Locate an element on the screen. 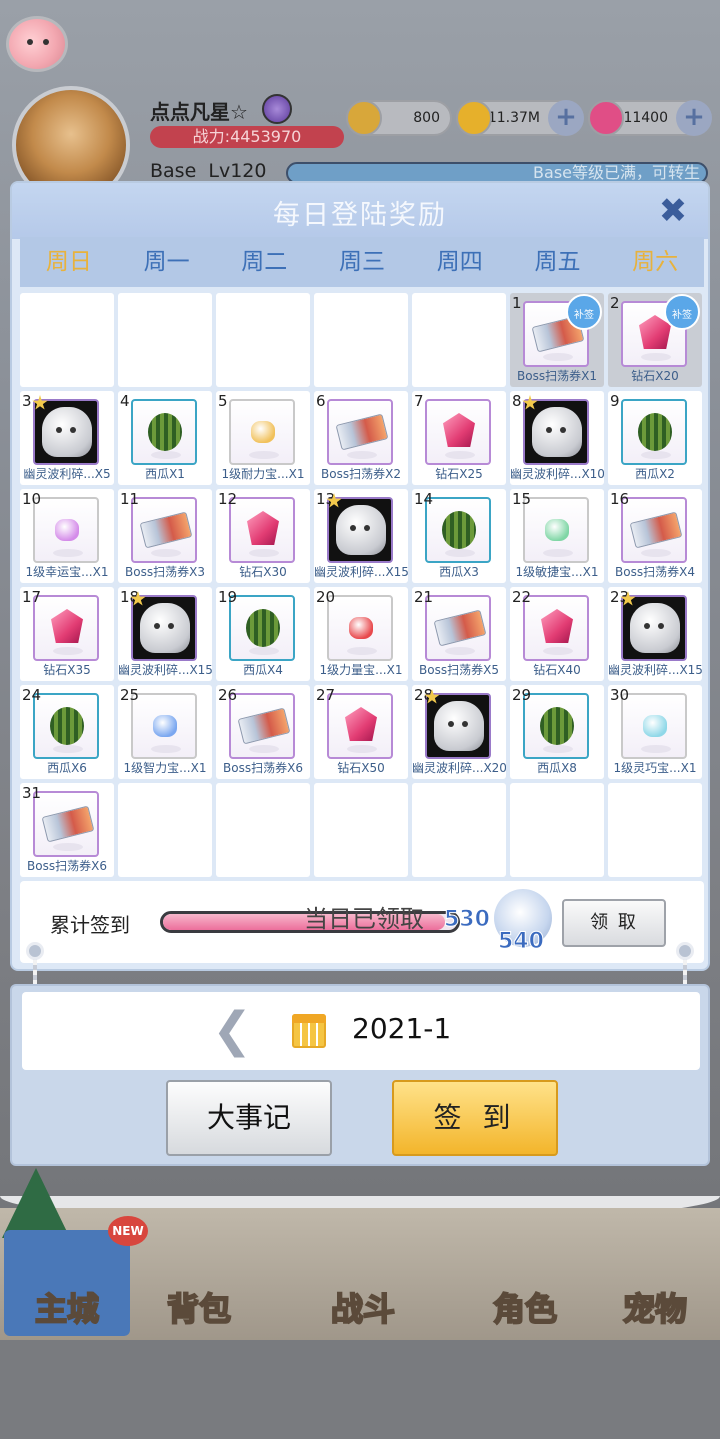 The width and height of the screenshot is (720, 1439). power-value: 战力:4453970 is located at coordinates (247, 137).